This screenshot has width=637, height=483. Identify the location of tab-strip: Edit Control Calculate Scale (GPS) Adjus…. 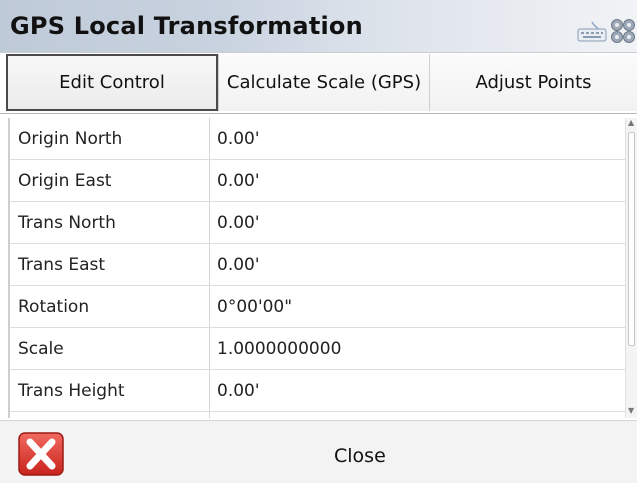
(318, 83).